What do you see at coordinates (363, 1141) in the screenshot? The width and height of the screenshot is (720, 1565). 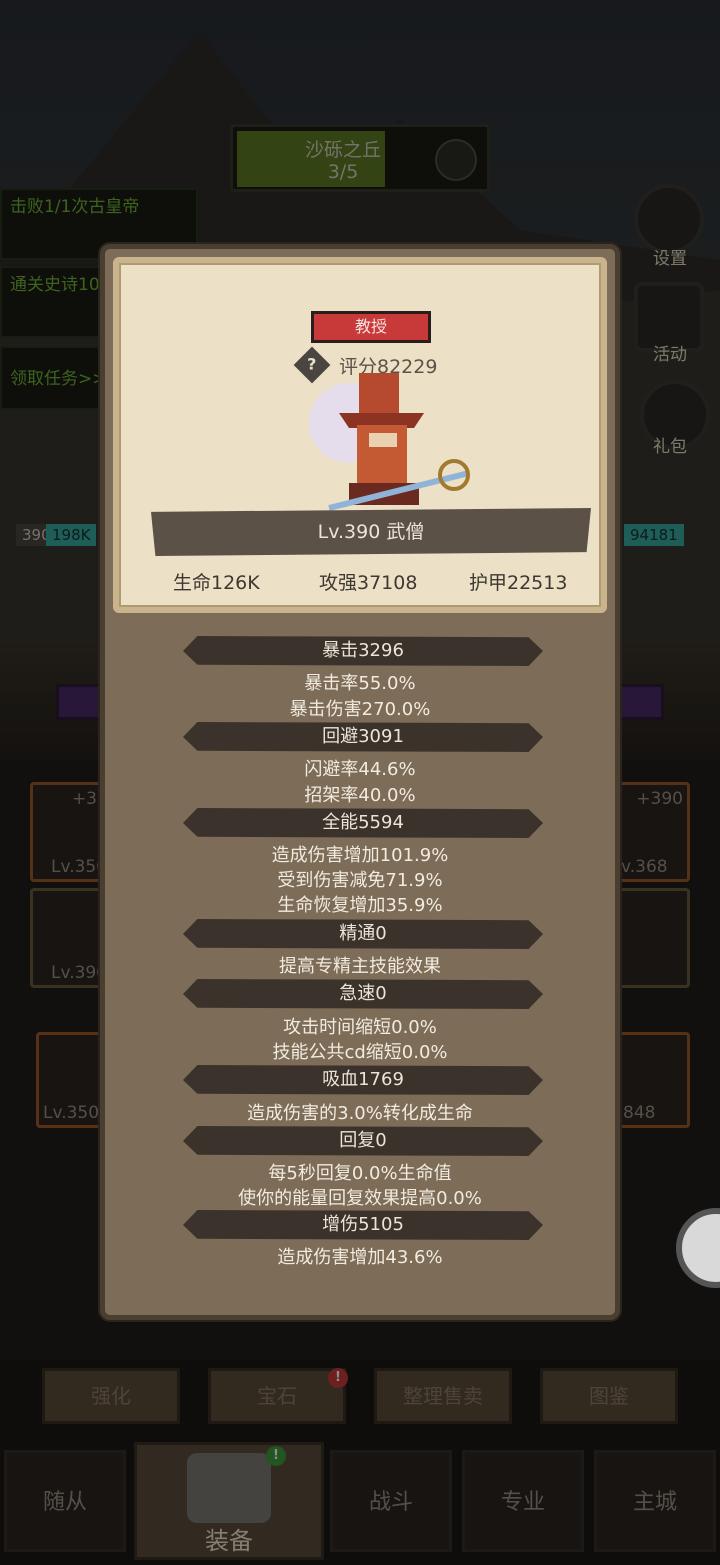 I see `section-regen: 回复0` at bounding box center [363, 1141].